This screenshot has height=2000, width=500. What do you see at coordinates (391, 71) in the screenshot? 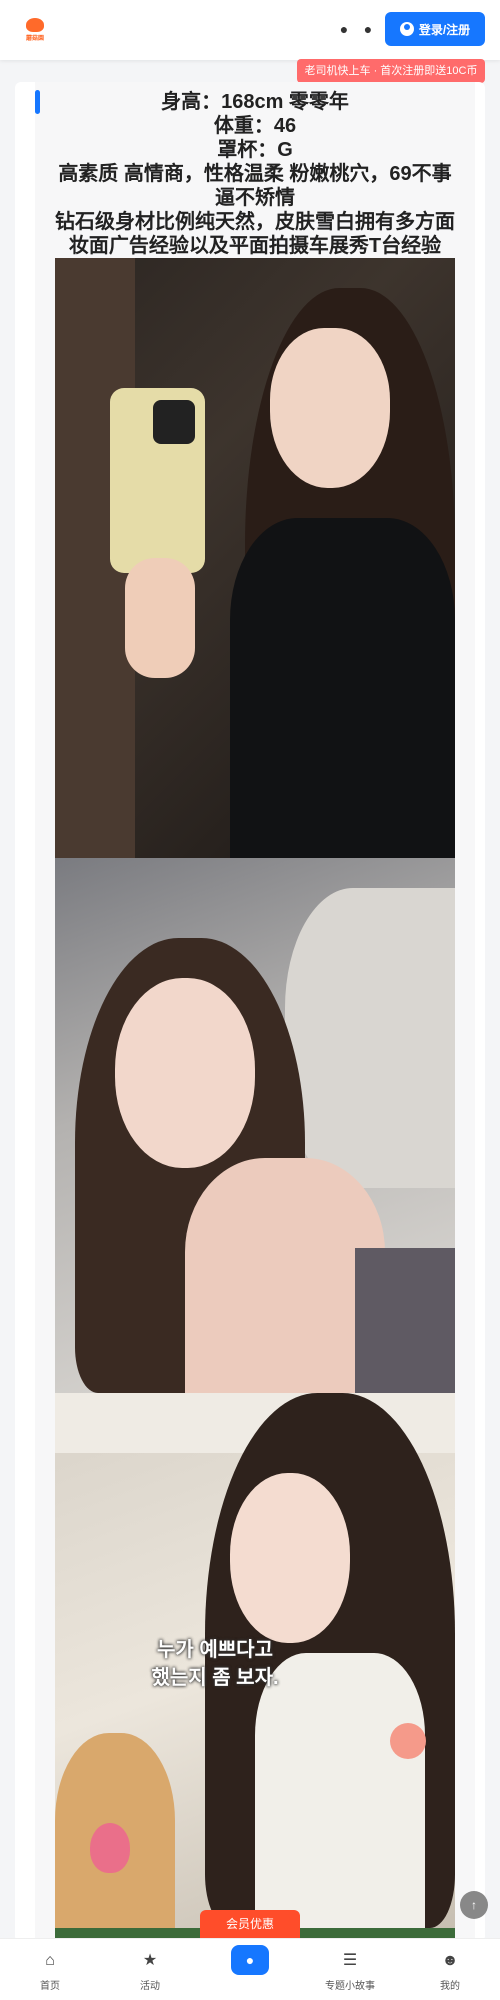
I see `promo-banner: 老司机快上车 · 首次注册即送10C币` at bounding box center [391, 71].